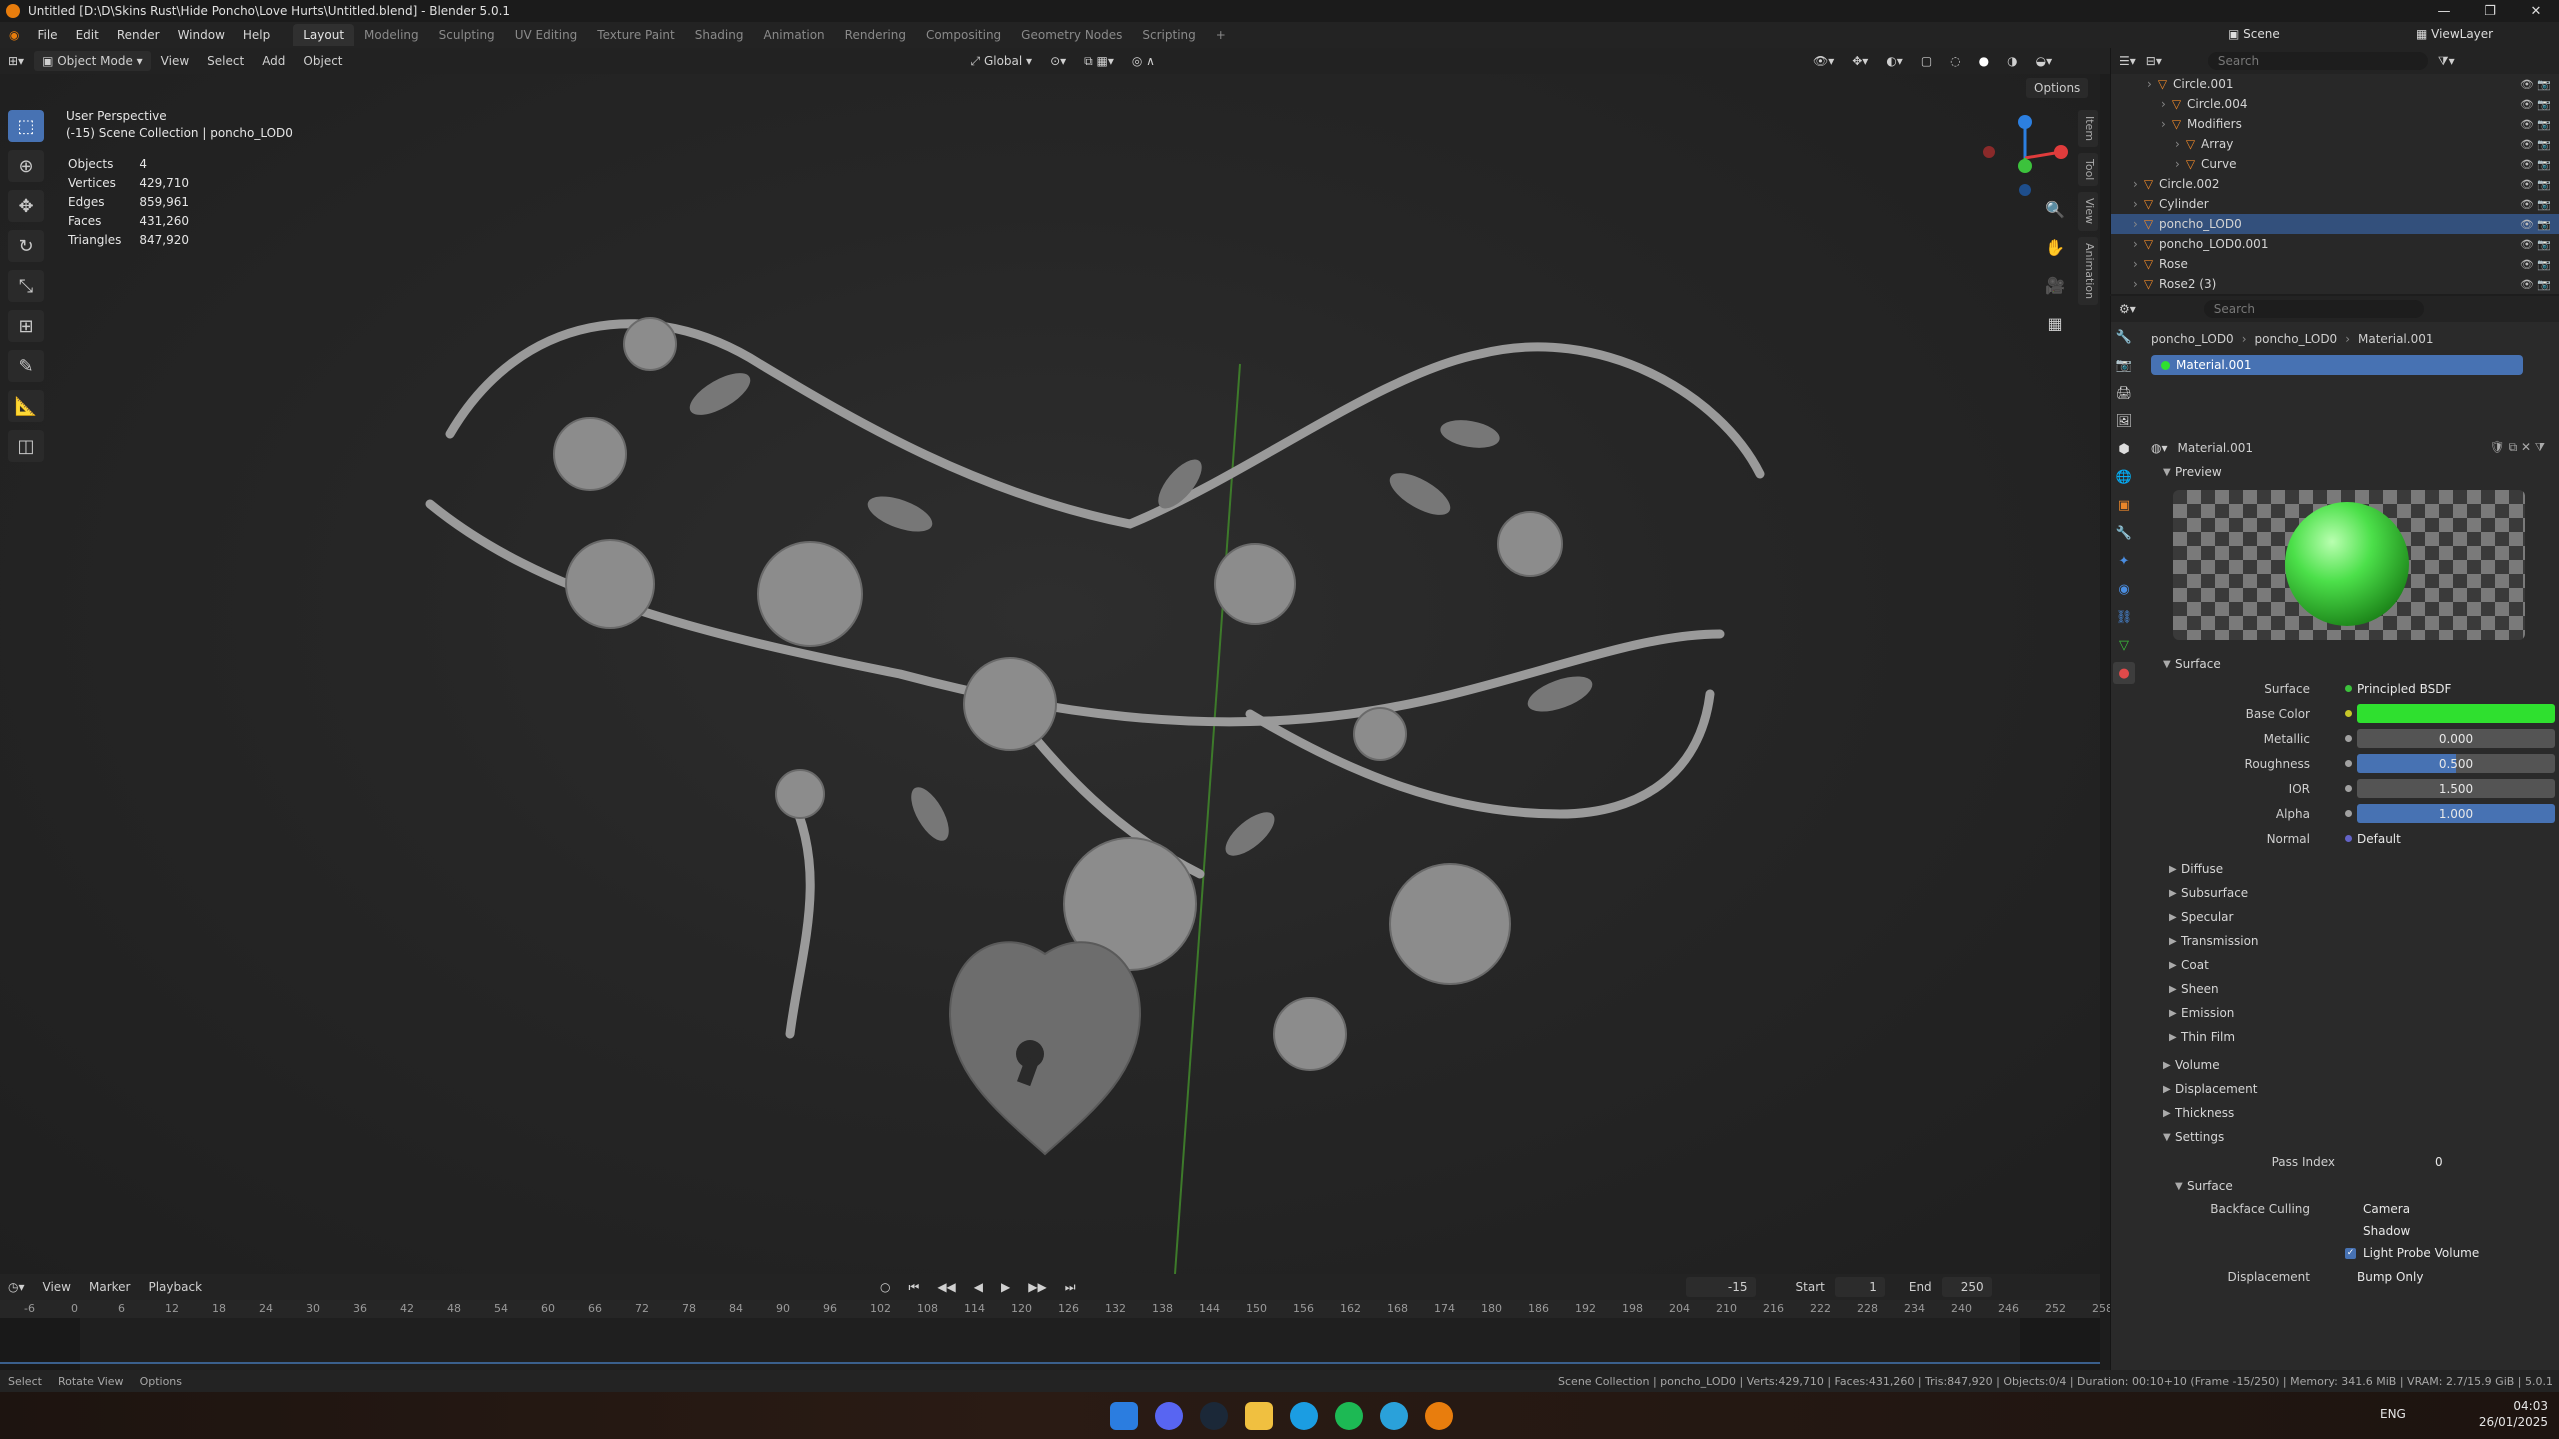  What do you see at coordinates (2350, 965) in the screenshot?
I see `subsection-coat: ▶ Coat` at bounding box center [2350, 965].